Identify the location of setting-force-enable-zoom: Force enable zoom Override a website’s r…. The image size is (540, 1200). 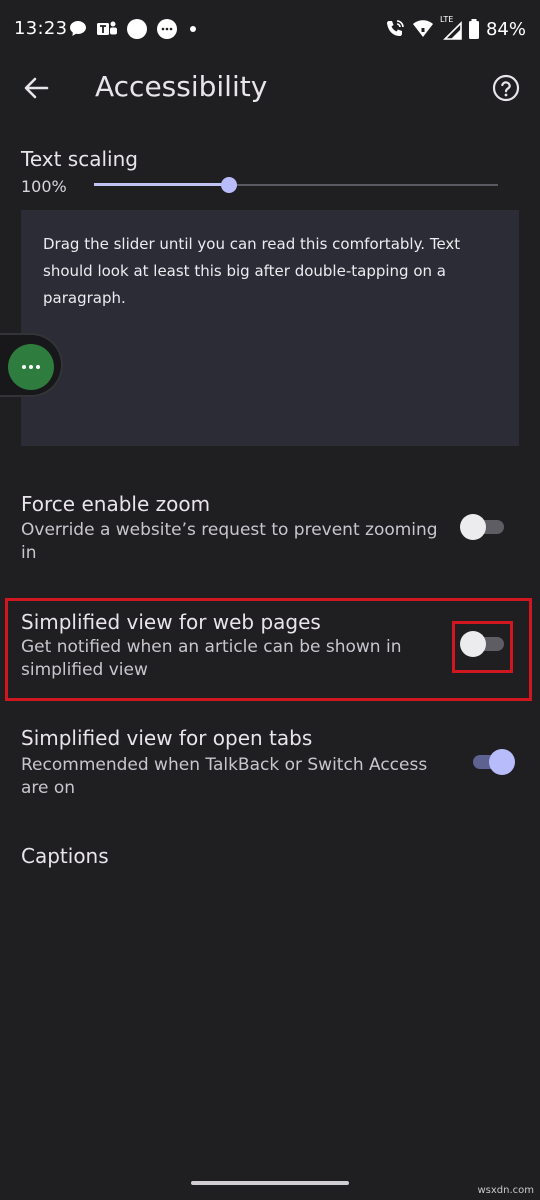
(270, 528).